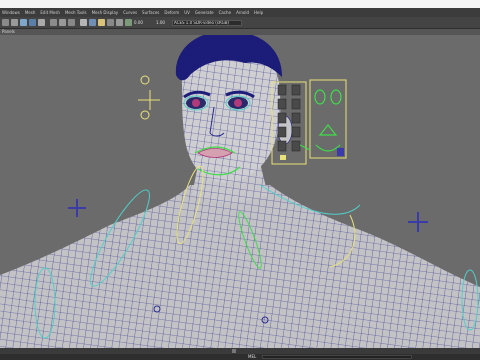  I want to click on menu-item-curves: Curves, so click(130, 12).